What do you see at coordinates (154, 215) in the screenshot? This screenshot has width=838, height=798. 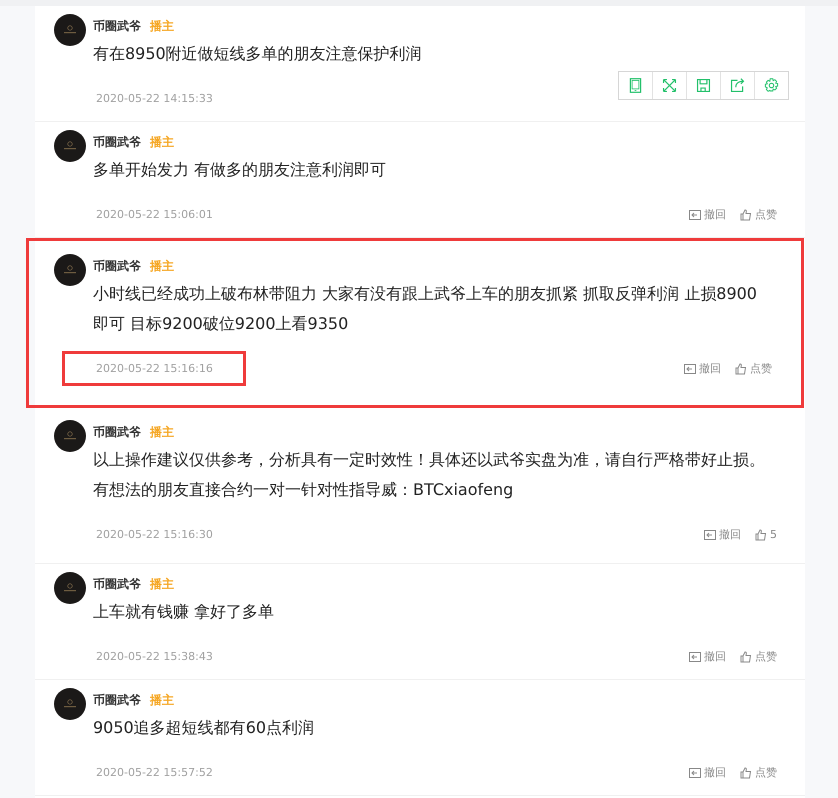 I see `timestamp: 2020-05-22 15:06:01` at bounding box center [154, 215].